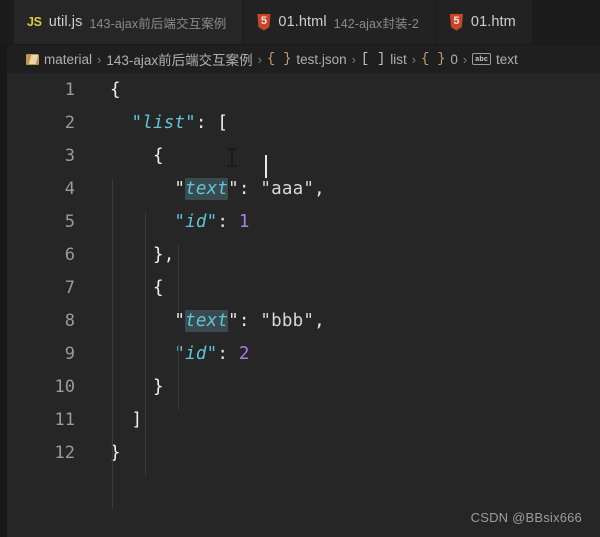 This screenshot has height=537, width=600. I want to click on breadcrumb-item-test-json: { } test.json, so click(307, 59).